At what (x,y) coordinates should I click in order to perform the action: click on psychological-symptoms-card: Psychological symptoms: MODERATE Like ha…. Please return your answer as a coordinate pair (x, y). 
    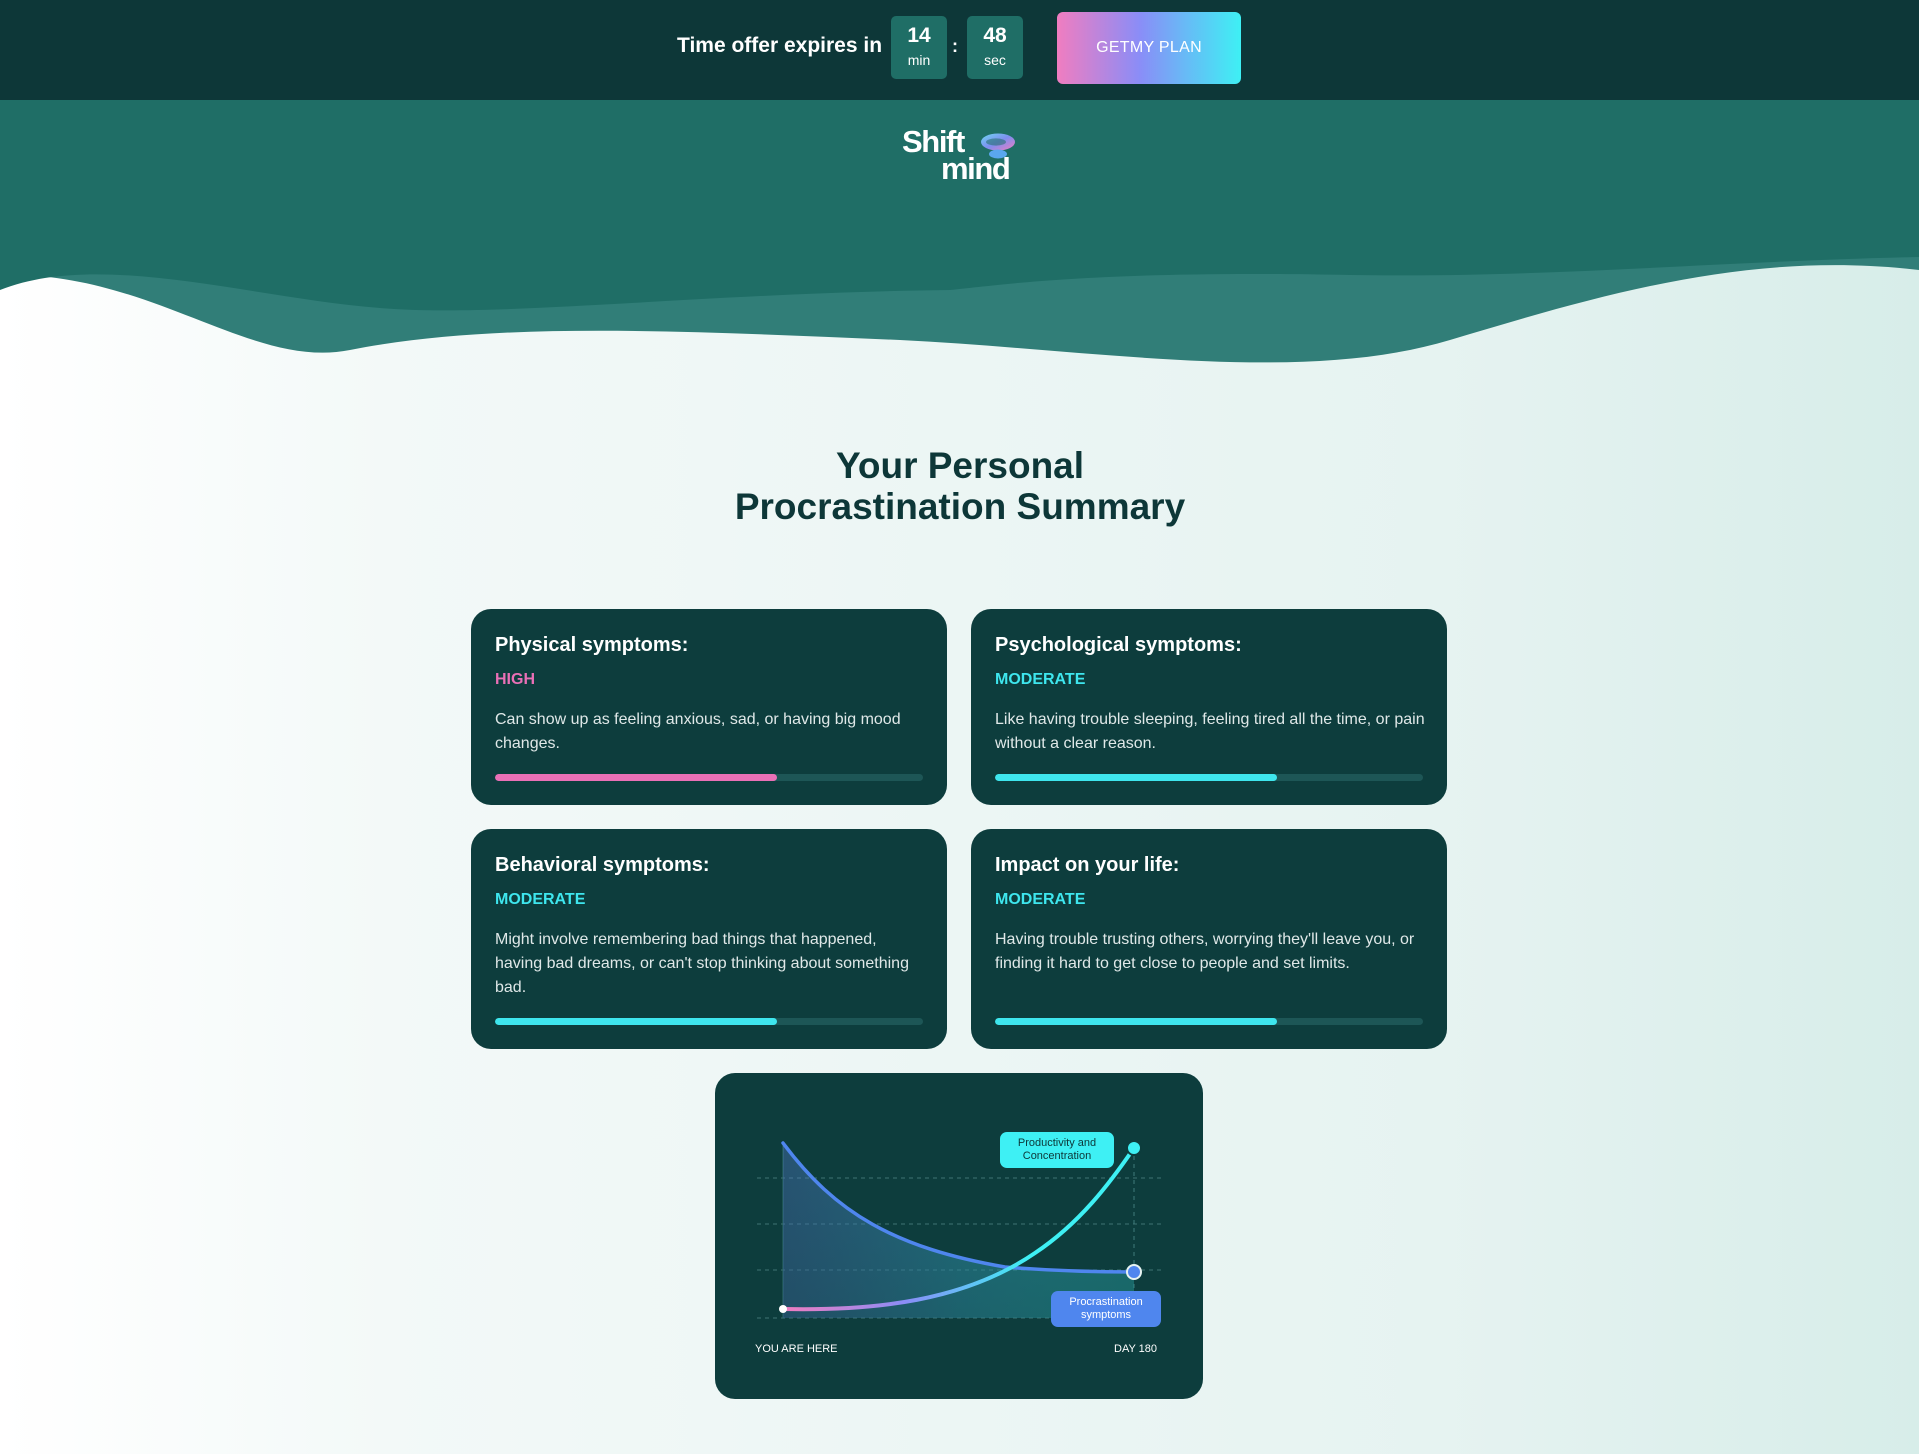
    Looking at the image, I should click on (1209, 707).